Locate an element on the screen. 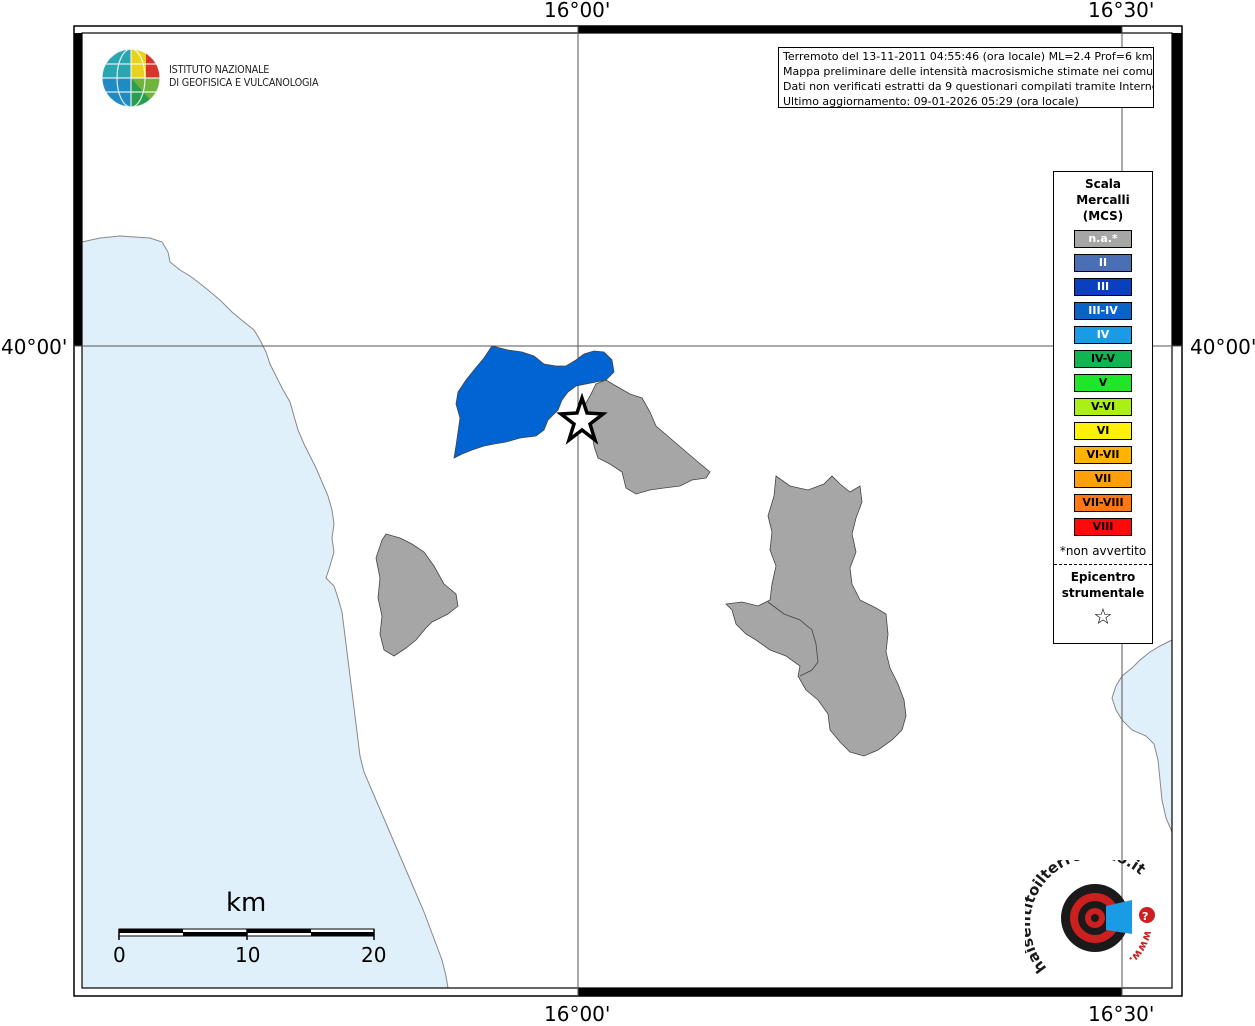  legend-note: *non avvertito is located at coordinates (1103, 551).